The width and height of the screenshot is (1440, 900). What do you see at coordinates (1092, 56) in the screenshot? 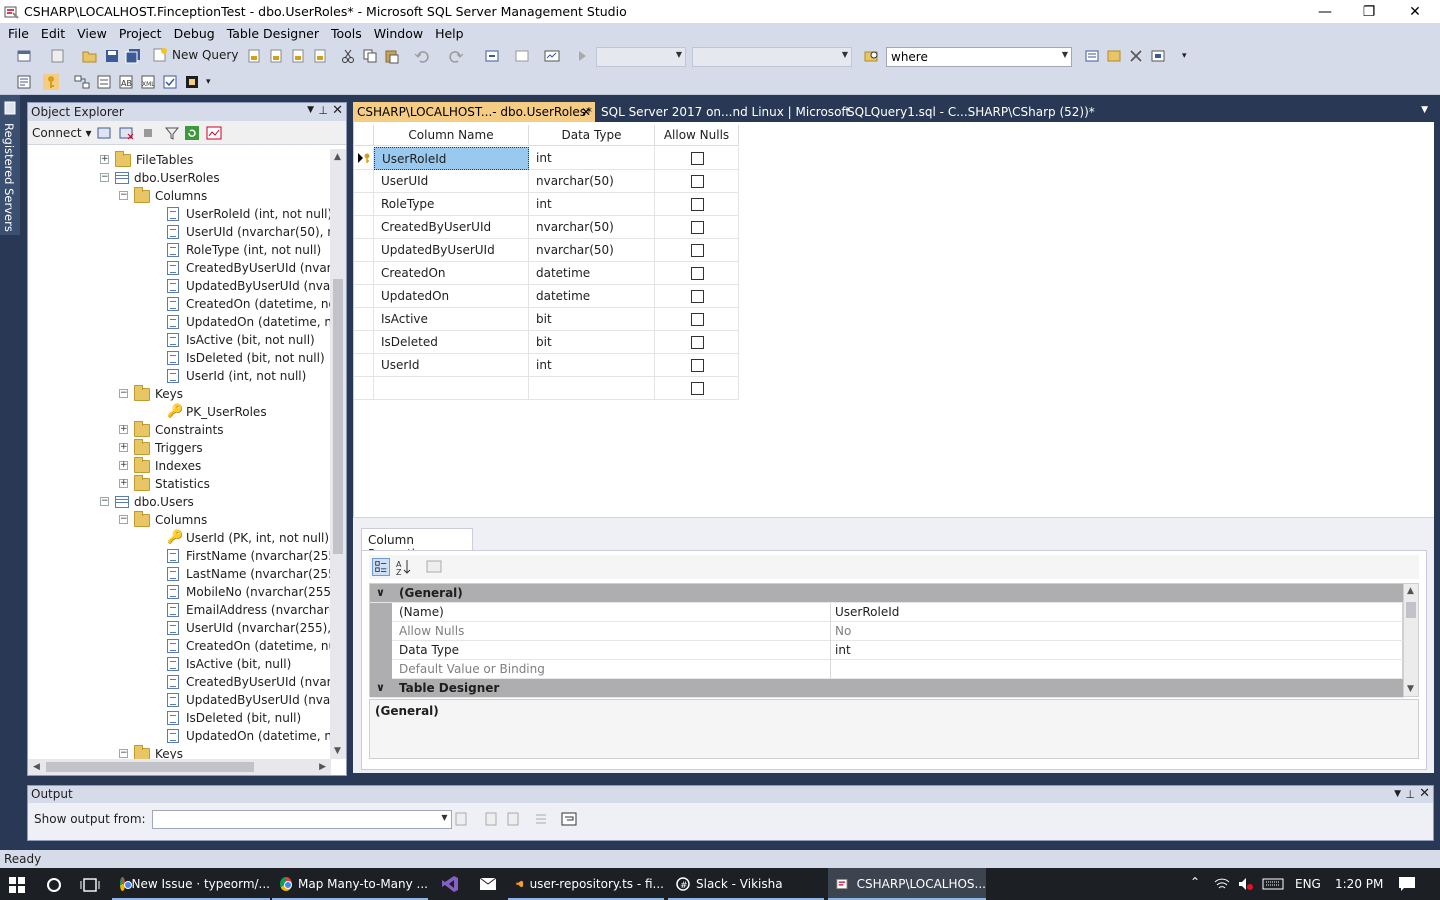
I see `registered-servers-icon` at bounding box center [1092, 56].